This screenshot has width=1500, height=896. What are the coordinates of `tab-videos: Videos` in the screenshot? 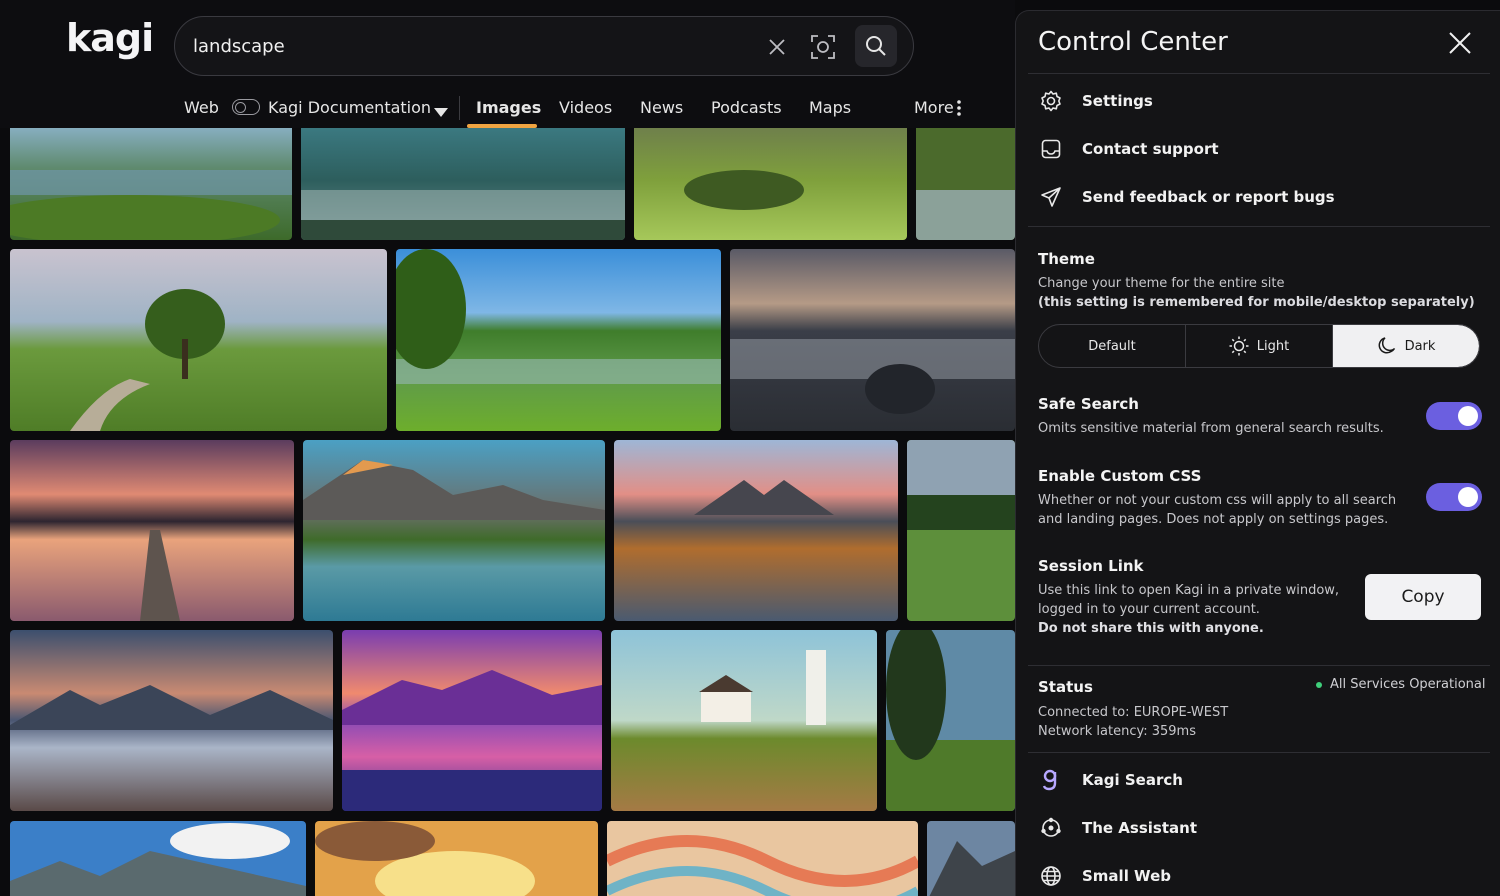 It's located at (585, 107).